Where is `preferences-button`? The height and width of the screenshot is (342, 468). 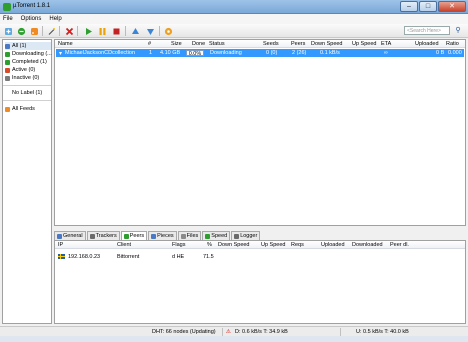
preferences-button is located at coordinates (168, 31).